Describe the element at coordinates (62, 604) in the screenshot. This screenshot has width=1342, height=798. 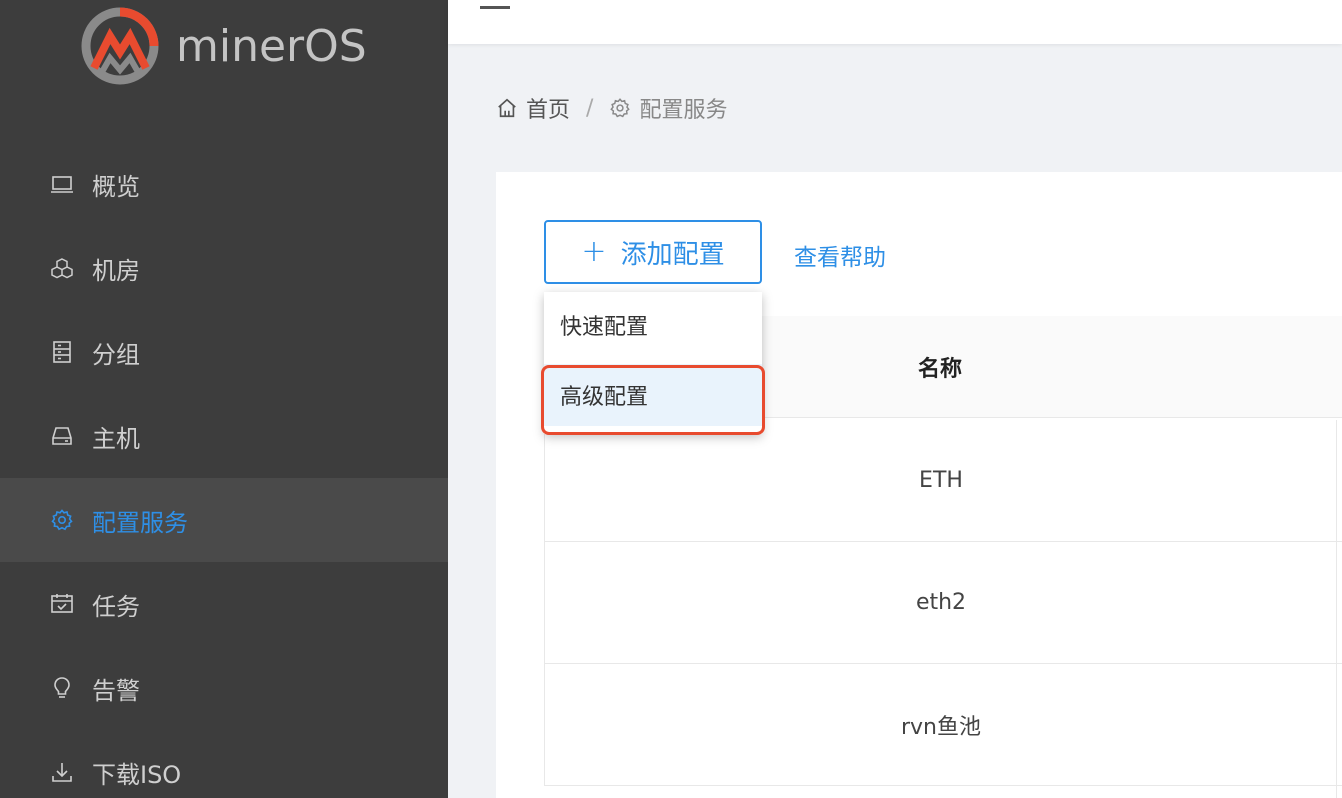
I see `calendar-check-icon` at that location.